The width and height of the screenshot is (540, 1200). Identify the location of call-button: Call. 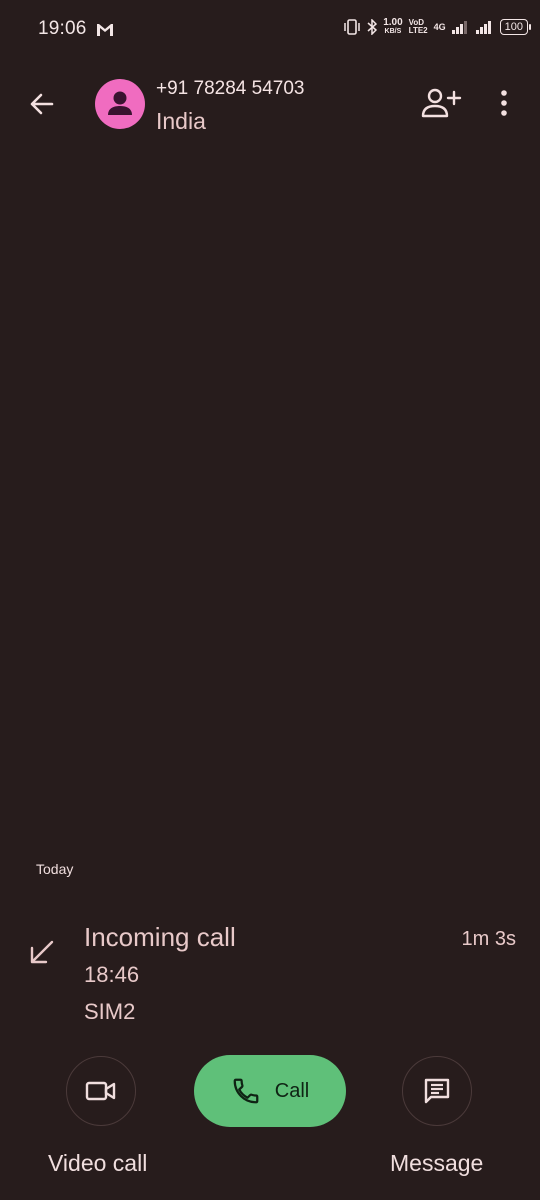
(270, 1091).